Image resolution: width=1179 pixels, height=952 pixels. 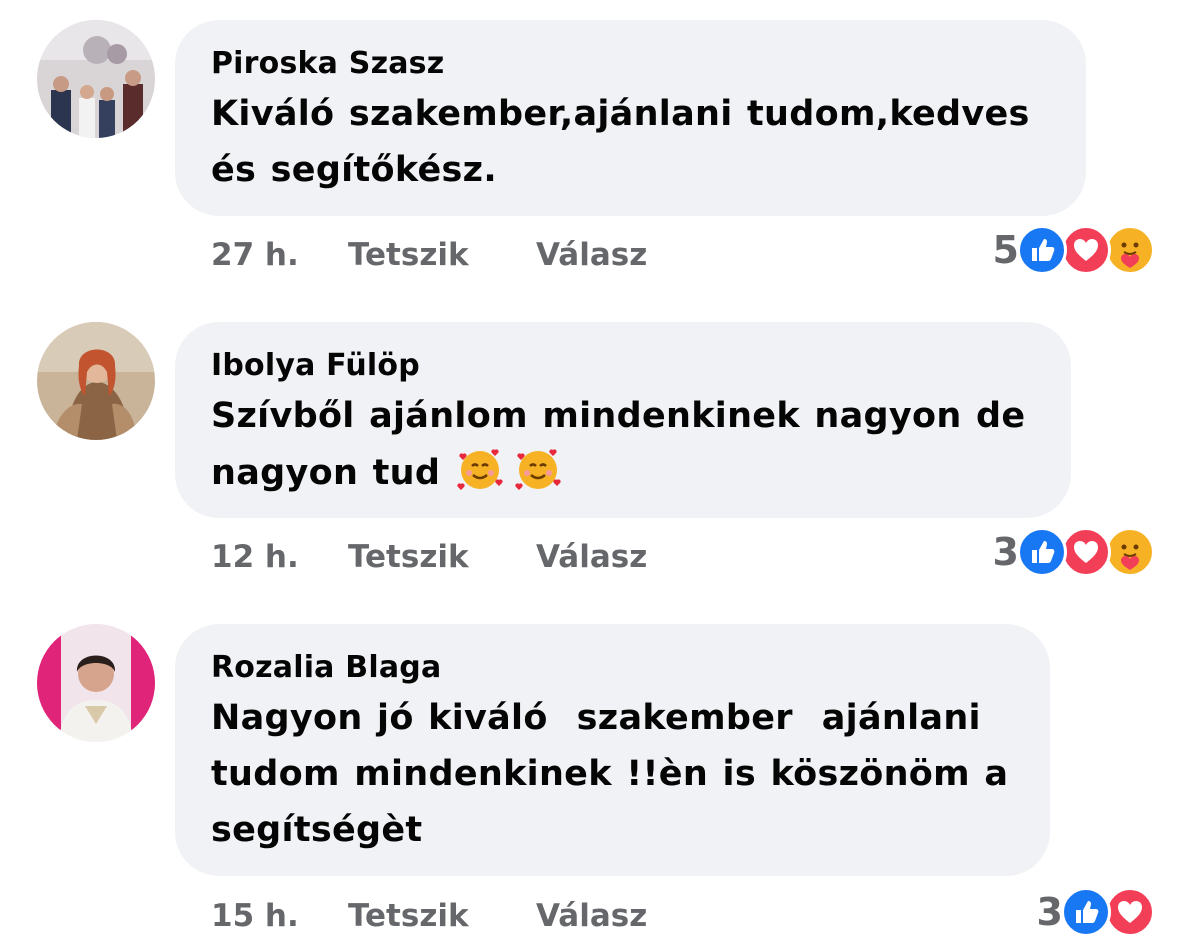 I want to click on comment-author: Ibolya Fülöp, so click(x=623, y=366).